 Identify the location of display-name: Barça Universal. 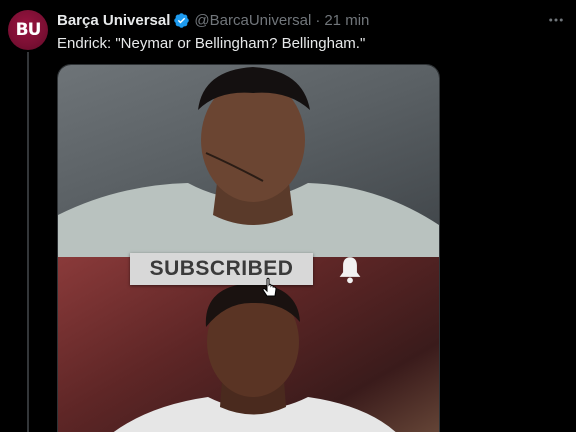
(113, 20).